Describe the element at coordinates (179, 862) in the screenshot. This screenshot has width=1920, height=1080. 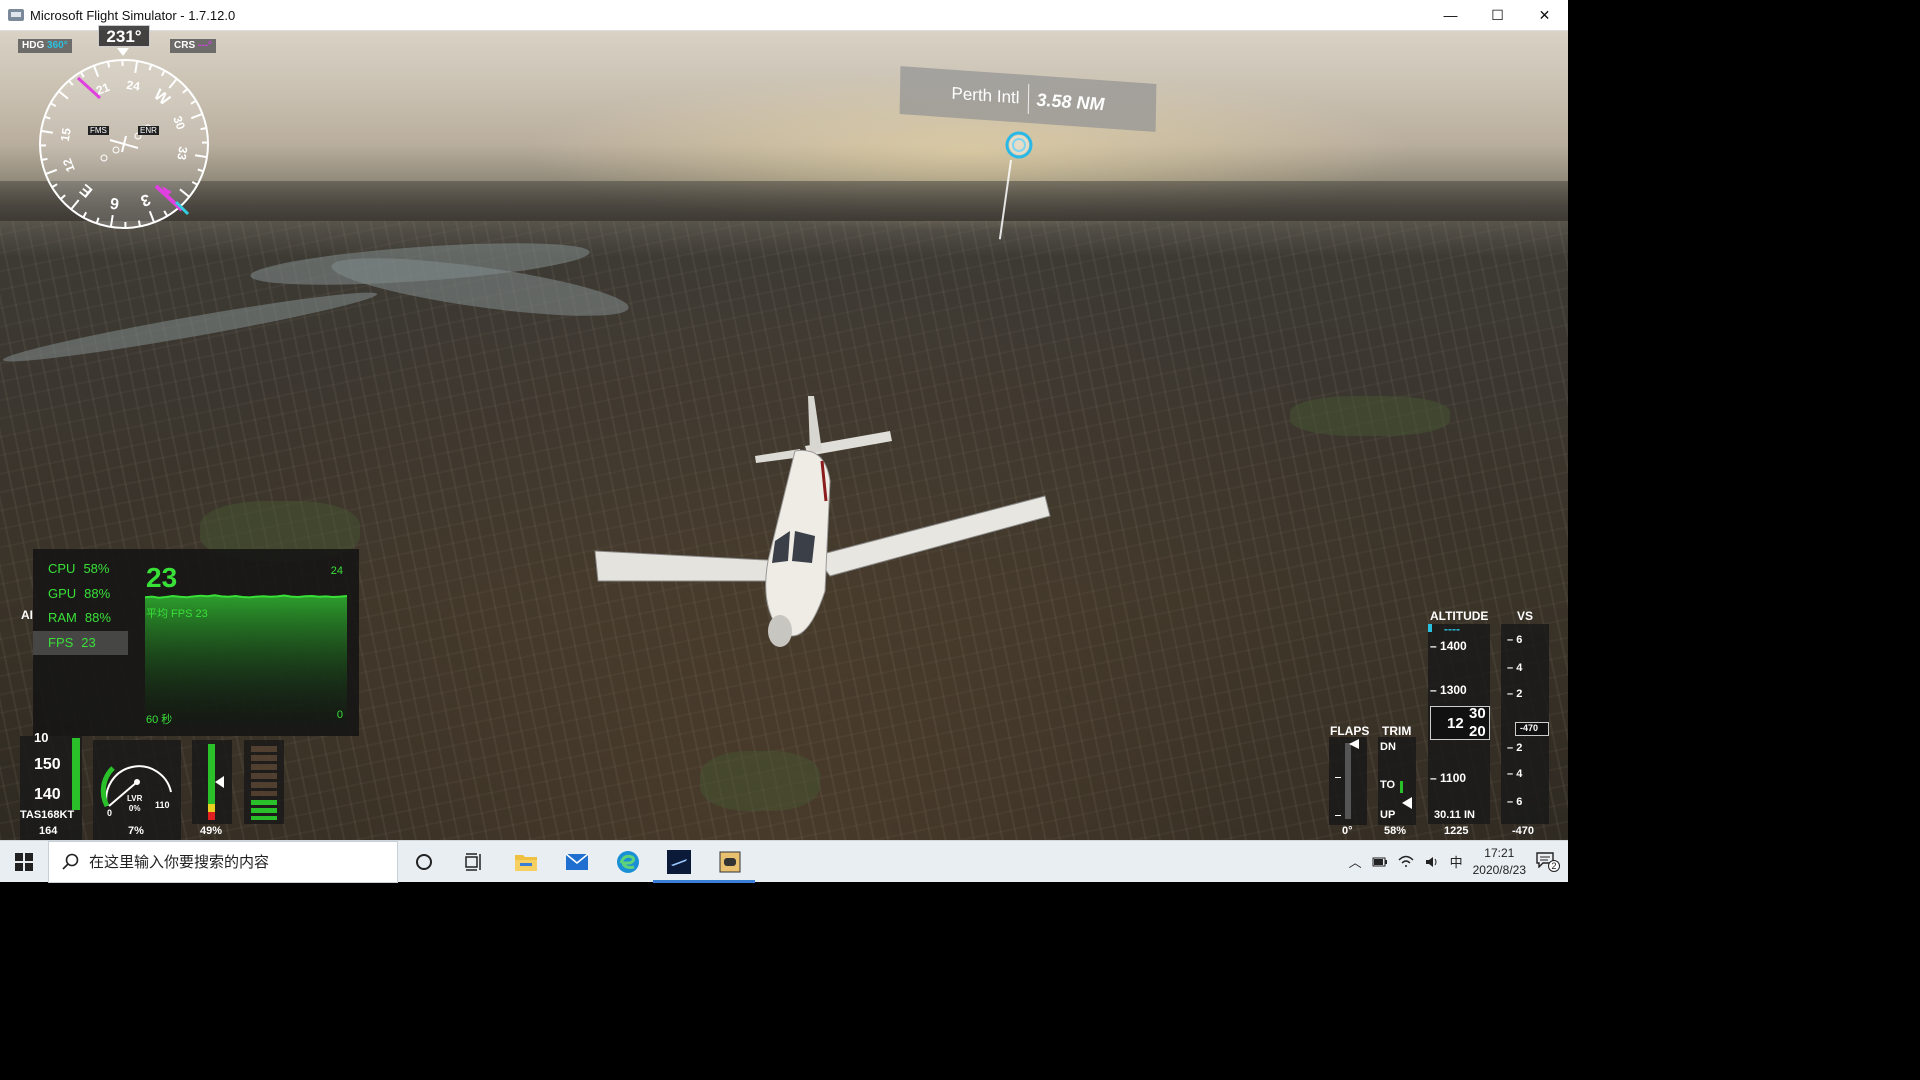
I see `search-placeholder: 在这里输入你要搜索的内容` at that location.